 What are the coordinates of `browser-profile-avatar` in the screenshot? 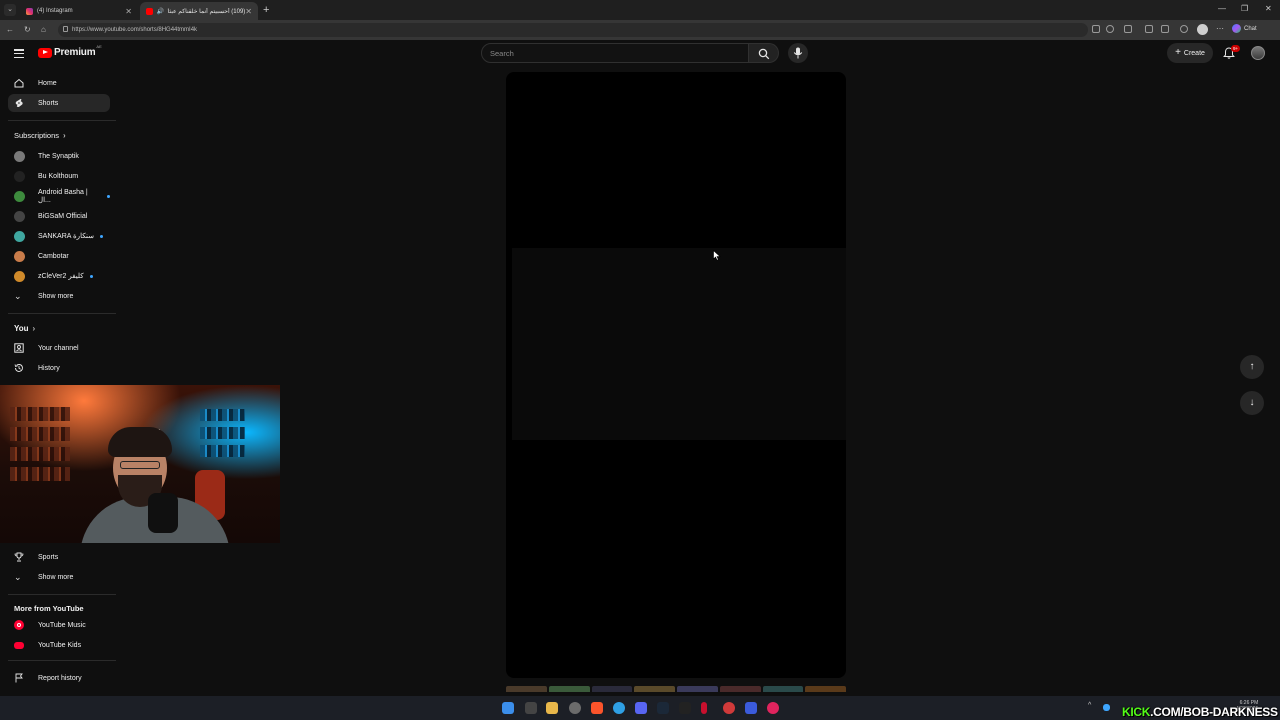 It's located at (1202, 29).